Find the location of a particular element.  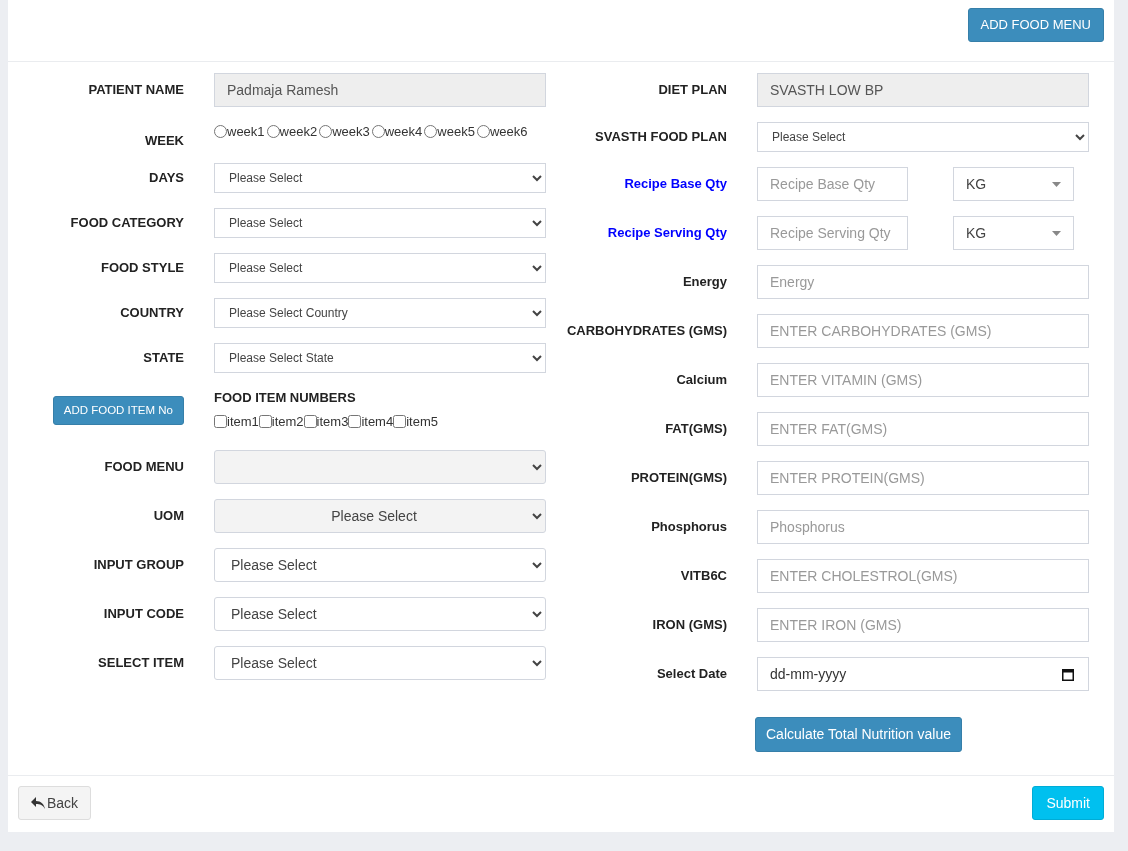

field-label: PATIENT NAME is located at coordinates (135, 90).